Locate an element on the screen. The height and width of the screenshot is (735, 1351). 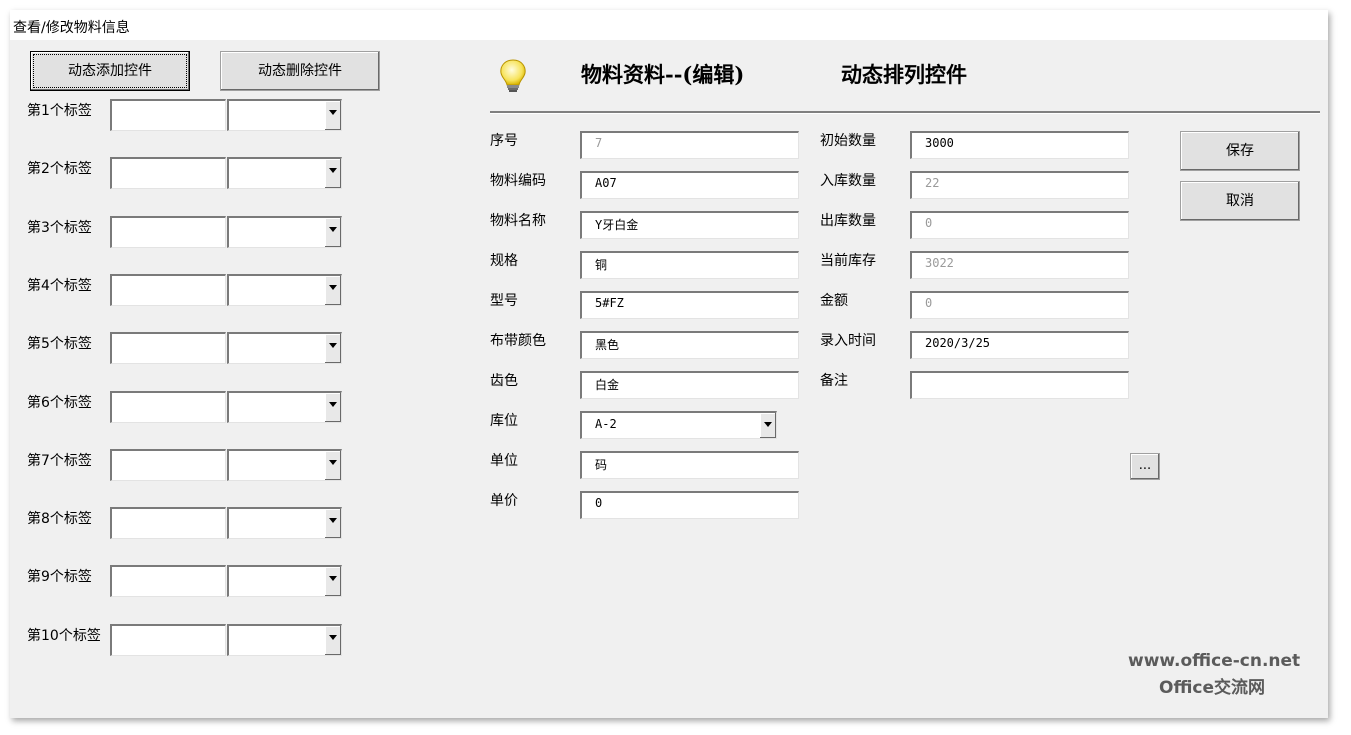
field-input: 黑色 is located at coordinates (689, 345).